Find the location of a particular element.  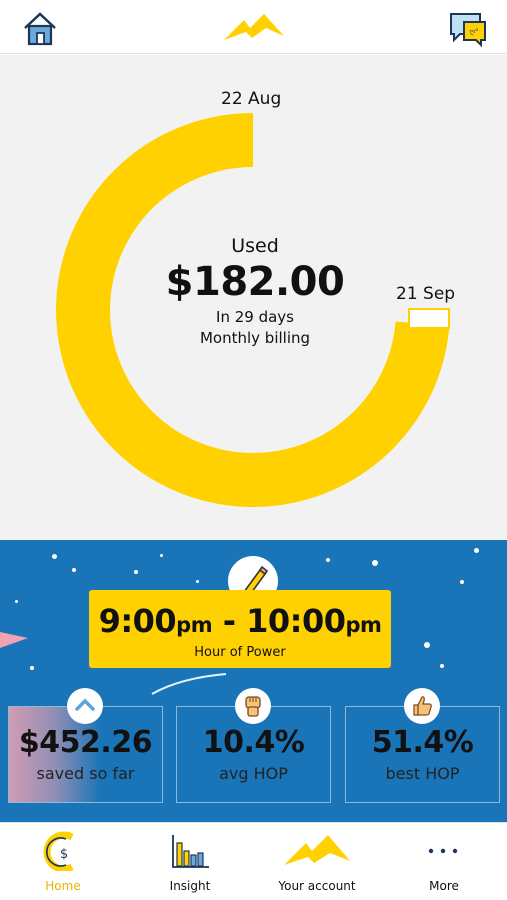

more-icon is located at coordinates (444, 851).